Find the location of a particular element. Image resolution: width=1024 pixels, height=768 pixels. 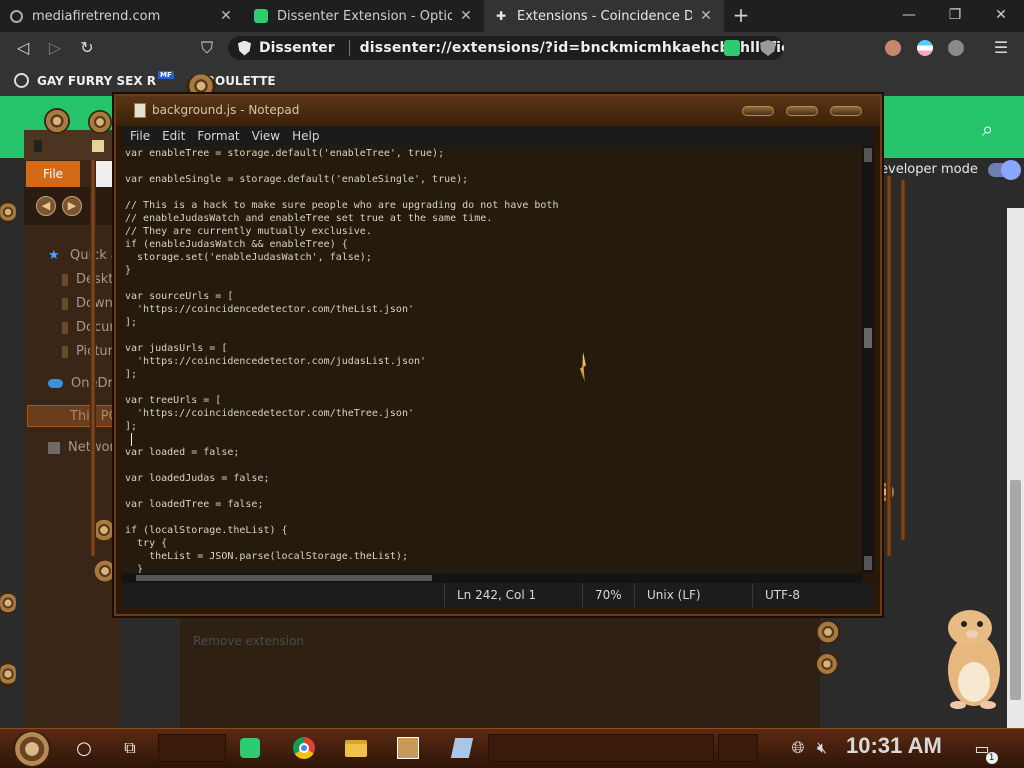

extension-card is located at coordinates (500, 672).